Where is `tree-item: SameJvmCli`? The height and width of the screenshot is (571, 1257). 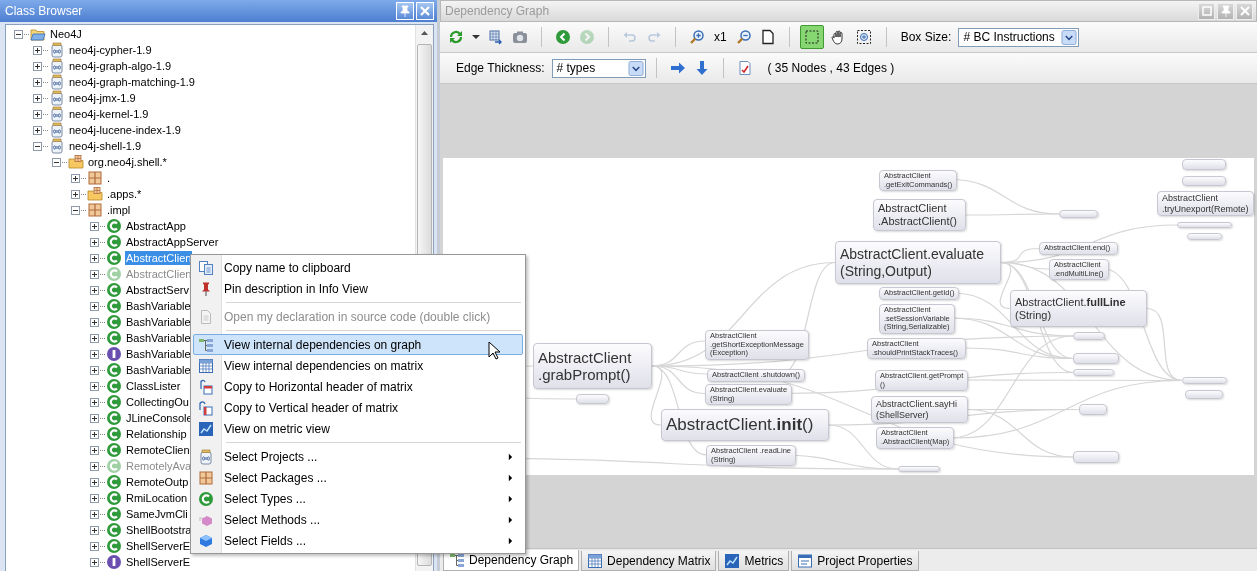
tree-item: SameJvmCli is located at coordinates (157, 514).